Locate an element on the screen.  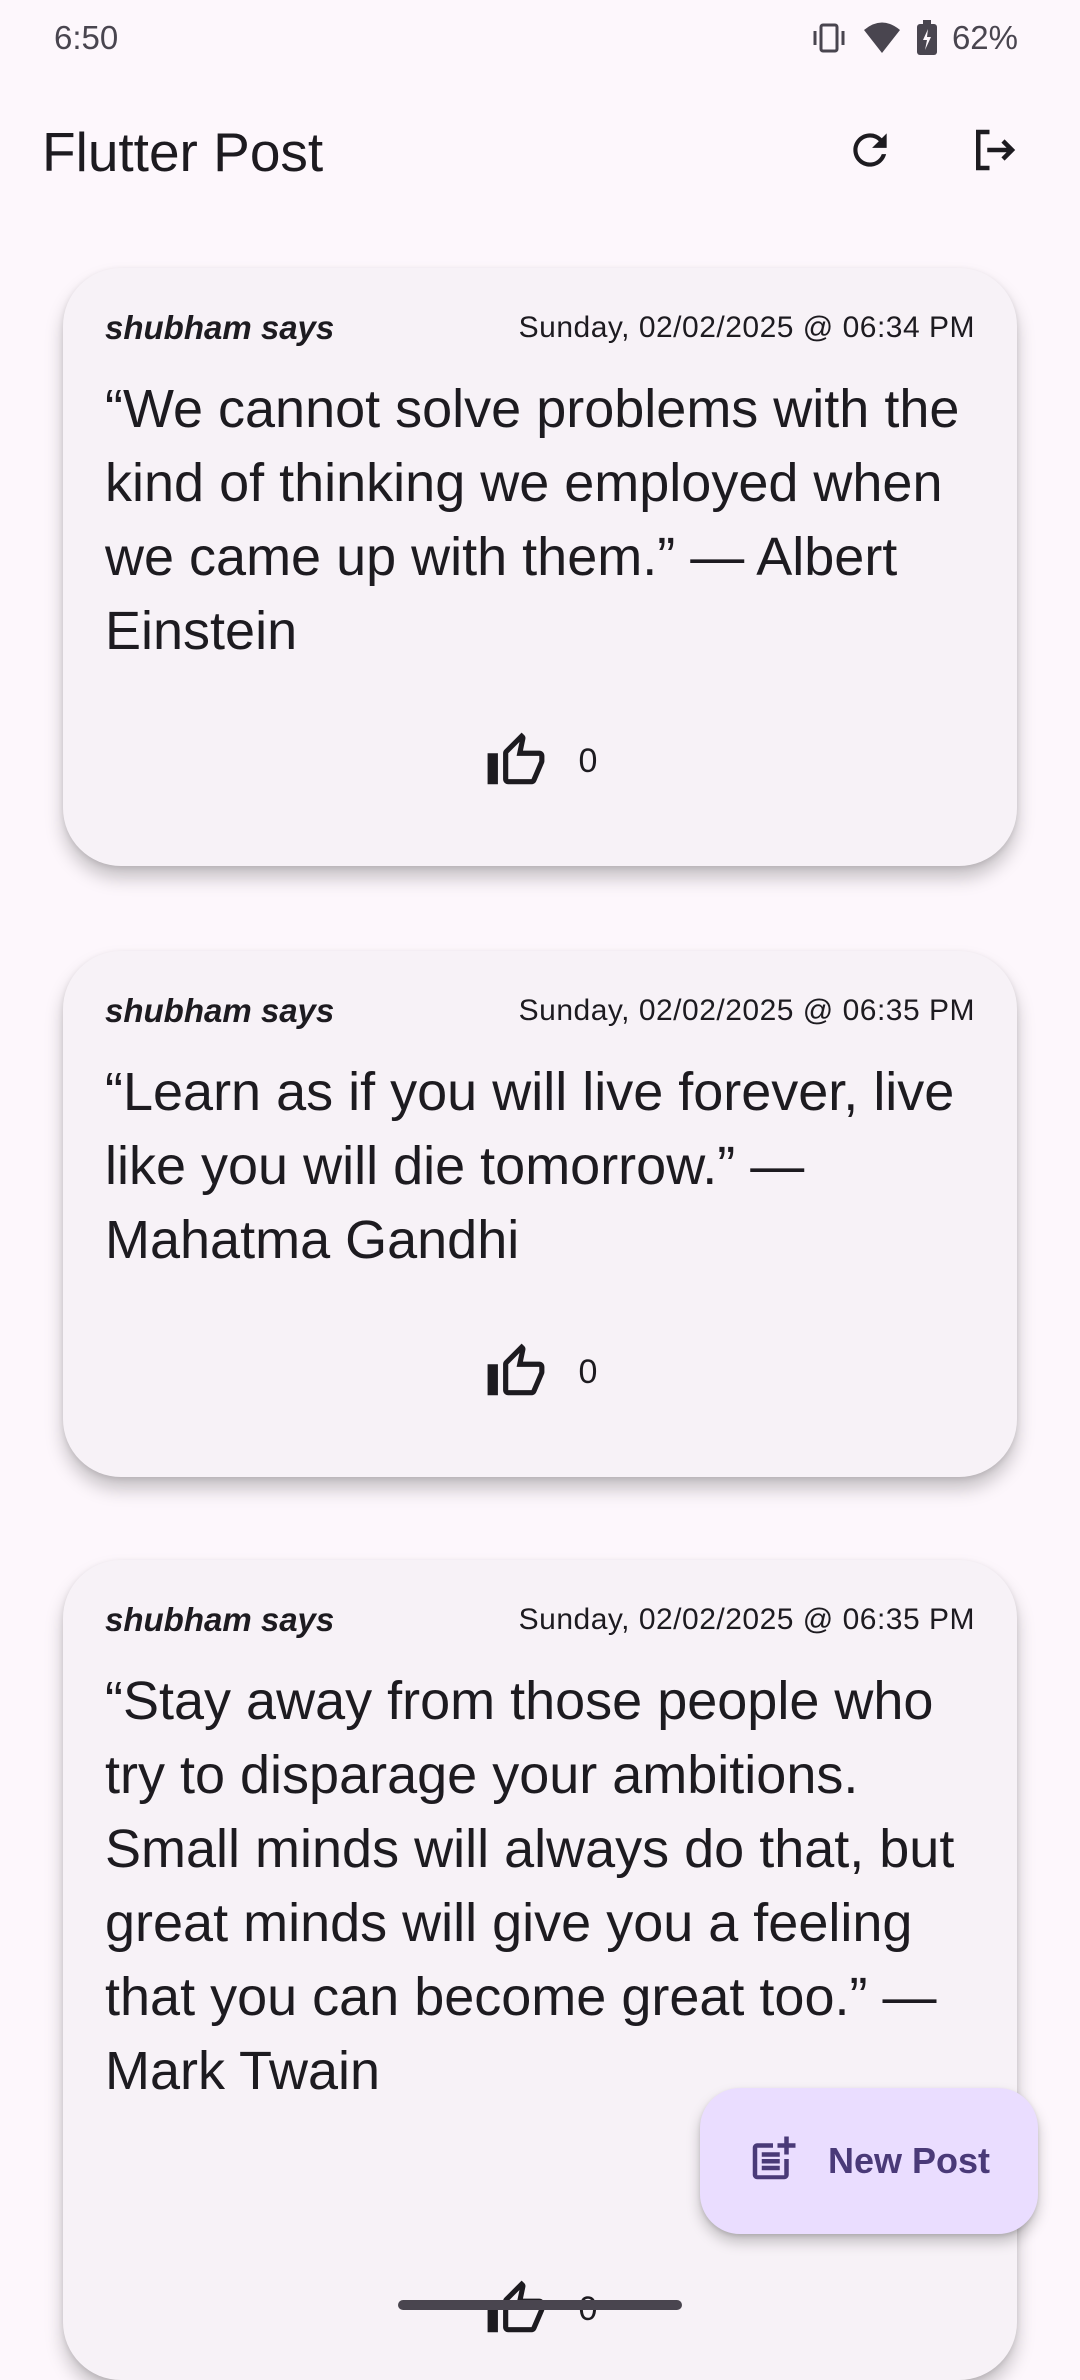
app-title: Flutter Post is located at coordinates (183, 152).